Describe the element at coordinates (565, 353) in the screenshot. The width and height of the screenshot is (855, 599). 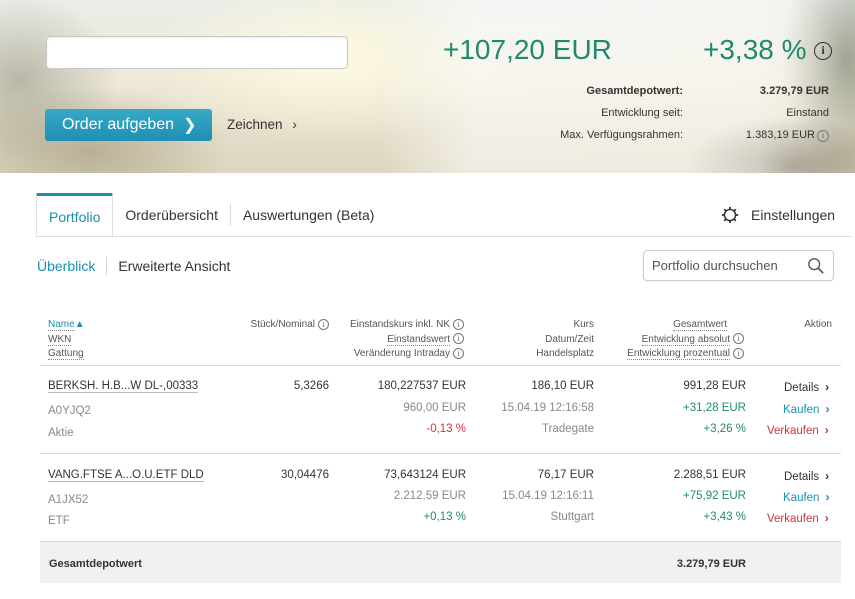
I see `header-handelsplatz: Handelsplatz` at that location.